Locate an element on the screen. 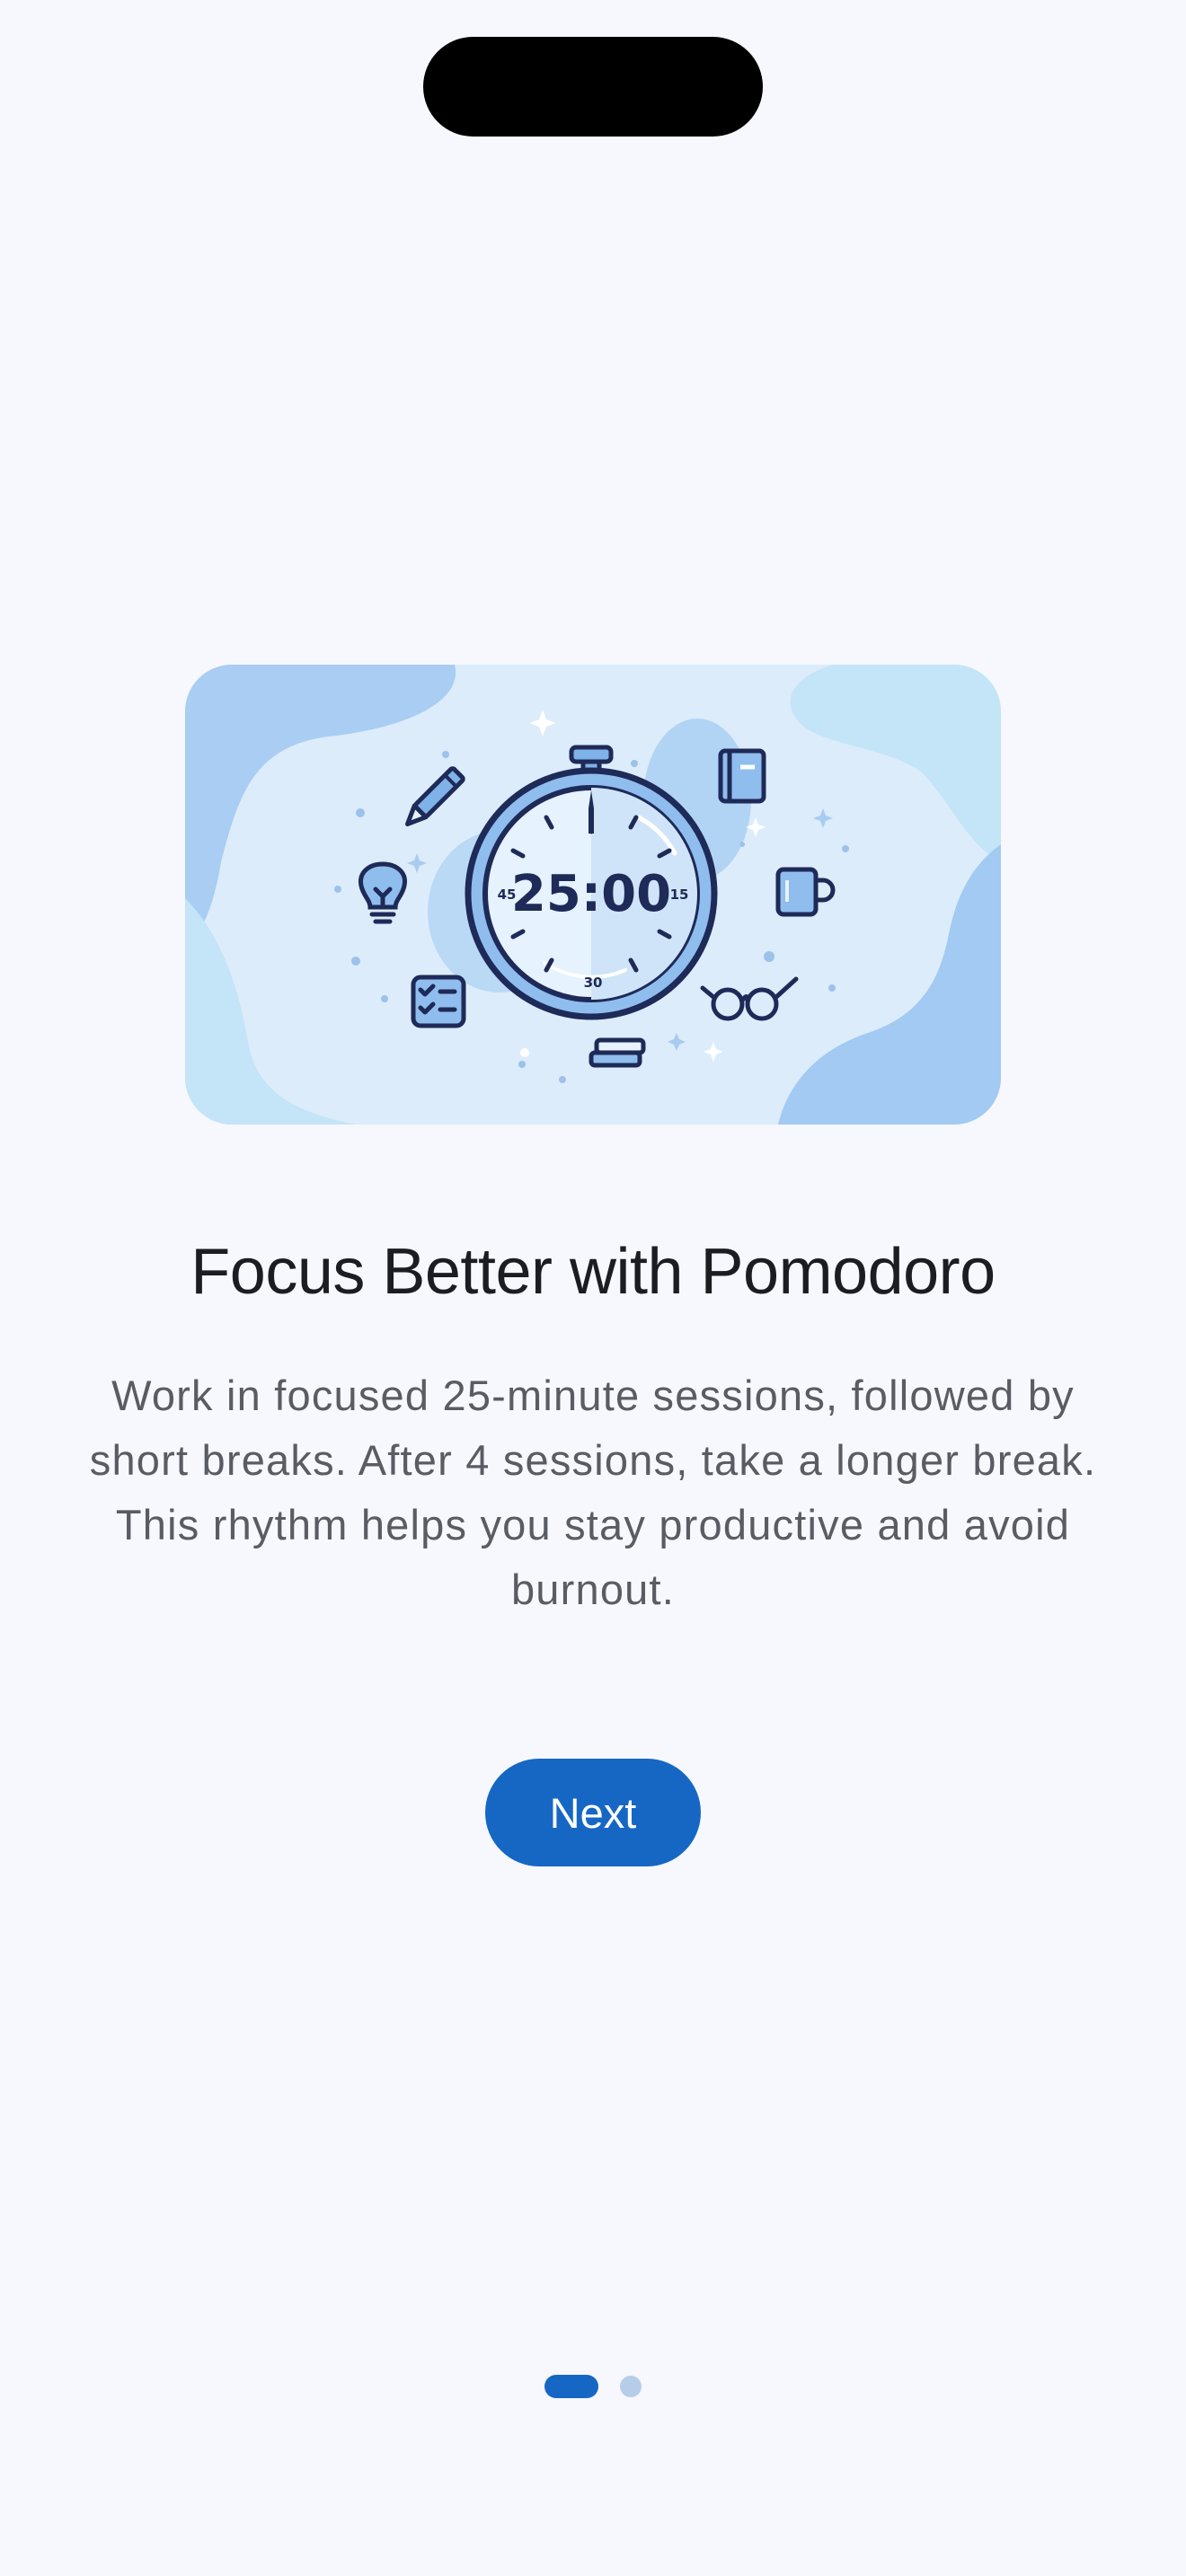  page-dot is located at coordinates (631, 2386).